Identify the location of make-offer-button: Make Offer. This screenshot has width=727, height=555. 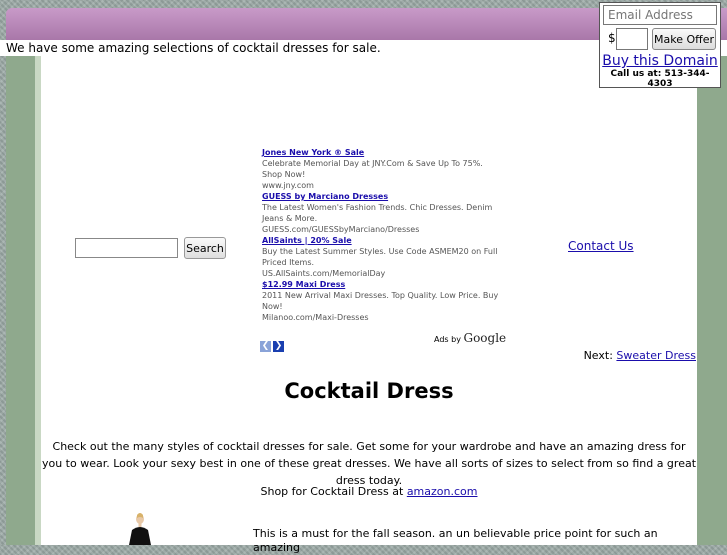
(684, 39).